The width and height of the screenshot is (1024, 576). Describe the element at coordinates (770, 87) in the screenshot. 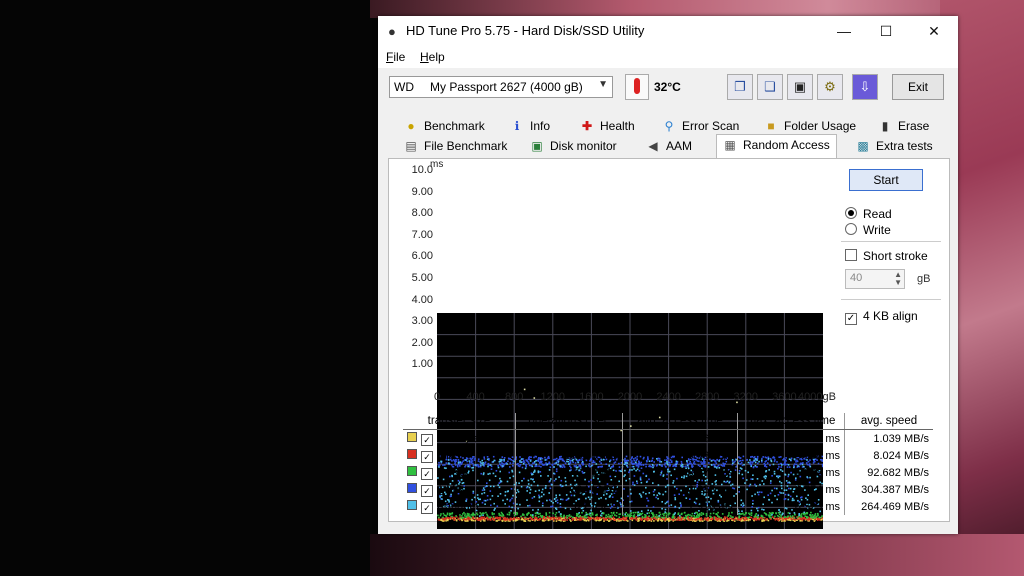

I see `copy-all-icon: ❑` at that location.